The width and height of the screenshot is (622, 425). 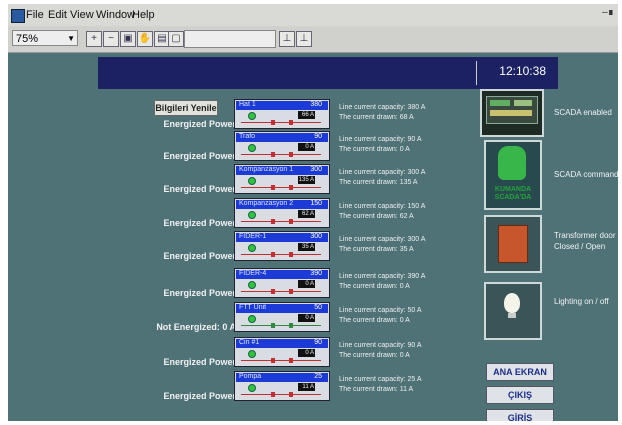 I want to click on properties-icon: ▢, so click(x=176, y=39).